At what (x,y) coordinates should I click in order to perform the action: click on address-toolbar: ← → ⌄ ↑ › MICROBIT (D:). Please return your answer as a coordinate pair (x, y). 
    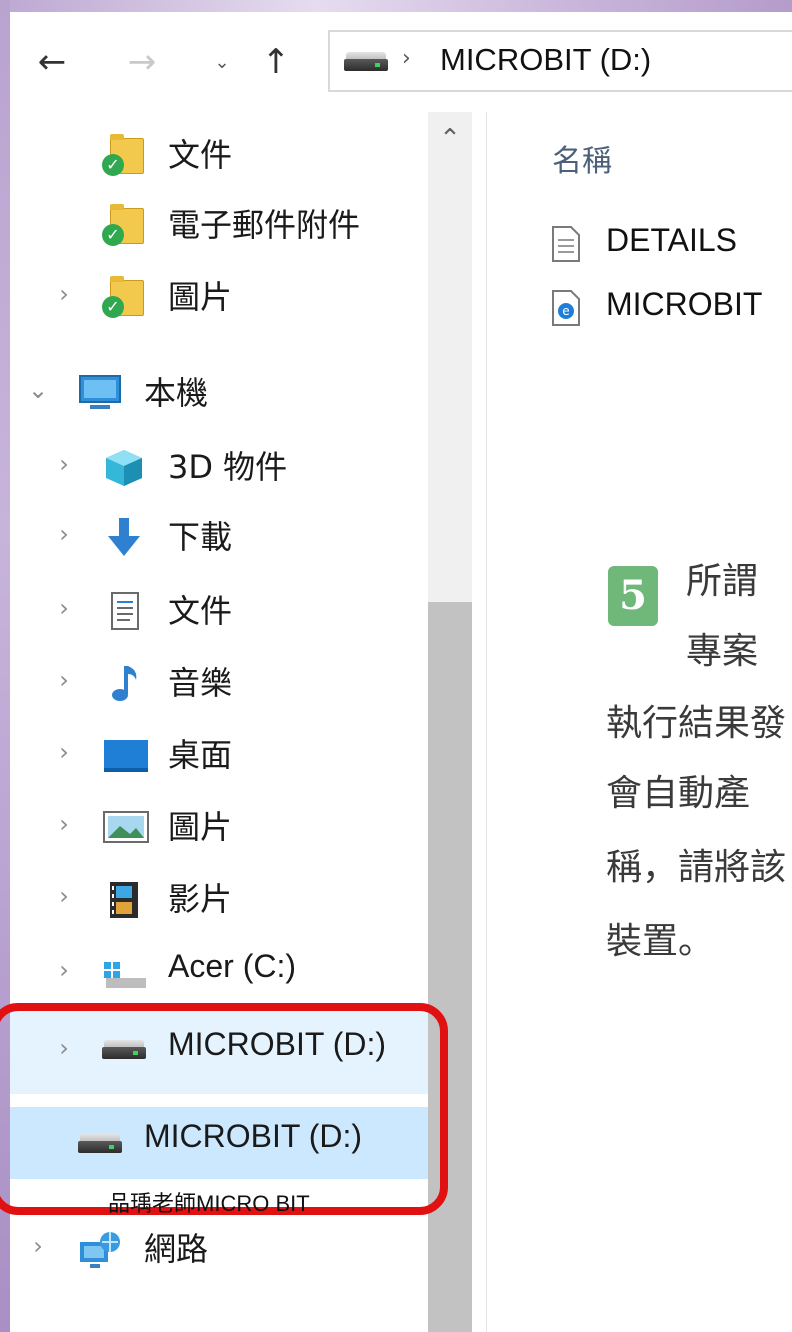
    Looking at the image, I should click on (401, 62).